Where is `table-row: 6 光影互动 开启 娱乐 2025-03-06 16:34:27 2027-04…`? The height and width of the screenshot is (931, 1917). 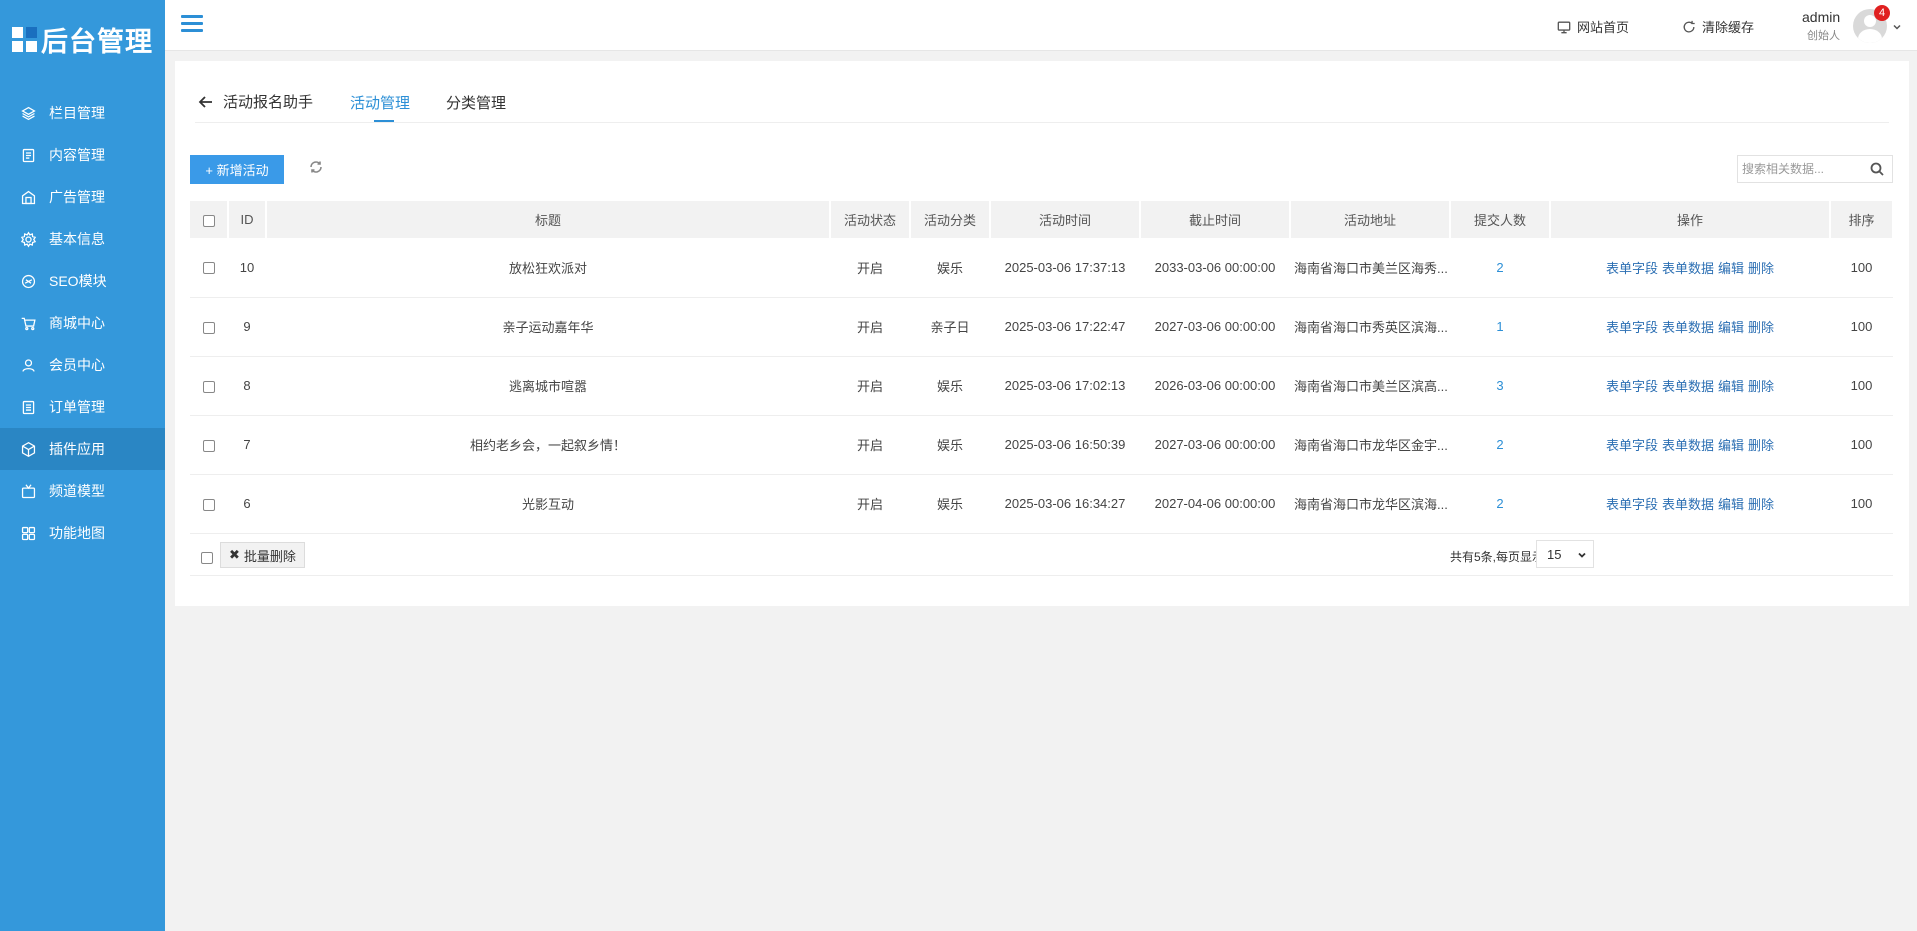
table-row: 6 光影互动 开启 娱乐 2025-03-06 16:34:27 2027-04… is located at coordinates (1041, 504).